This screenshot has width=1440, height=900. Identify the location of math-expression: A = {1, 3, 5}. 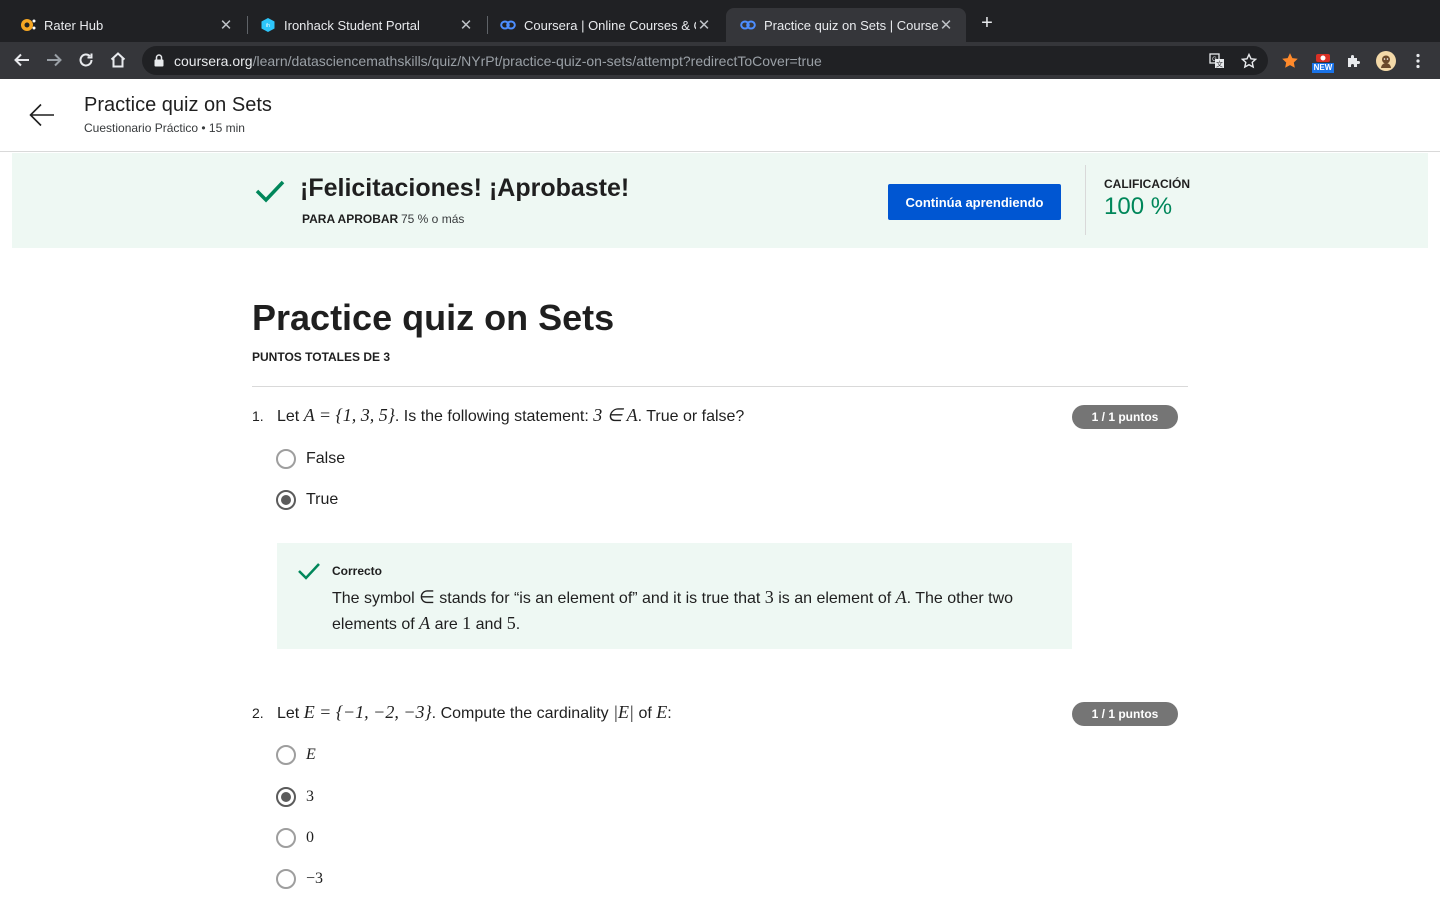
(349, 415).